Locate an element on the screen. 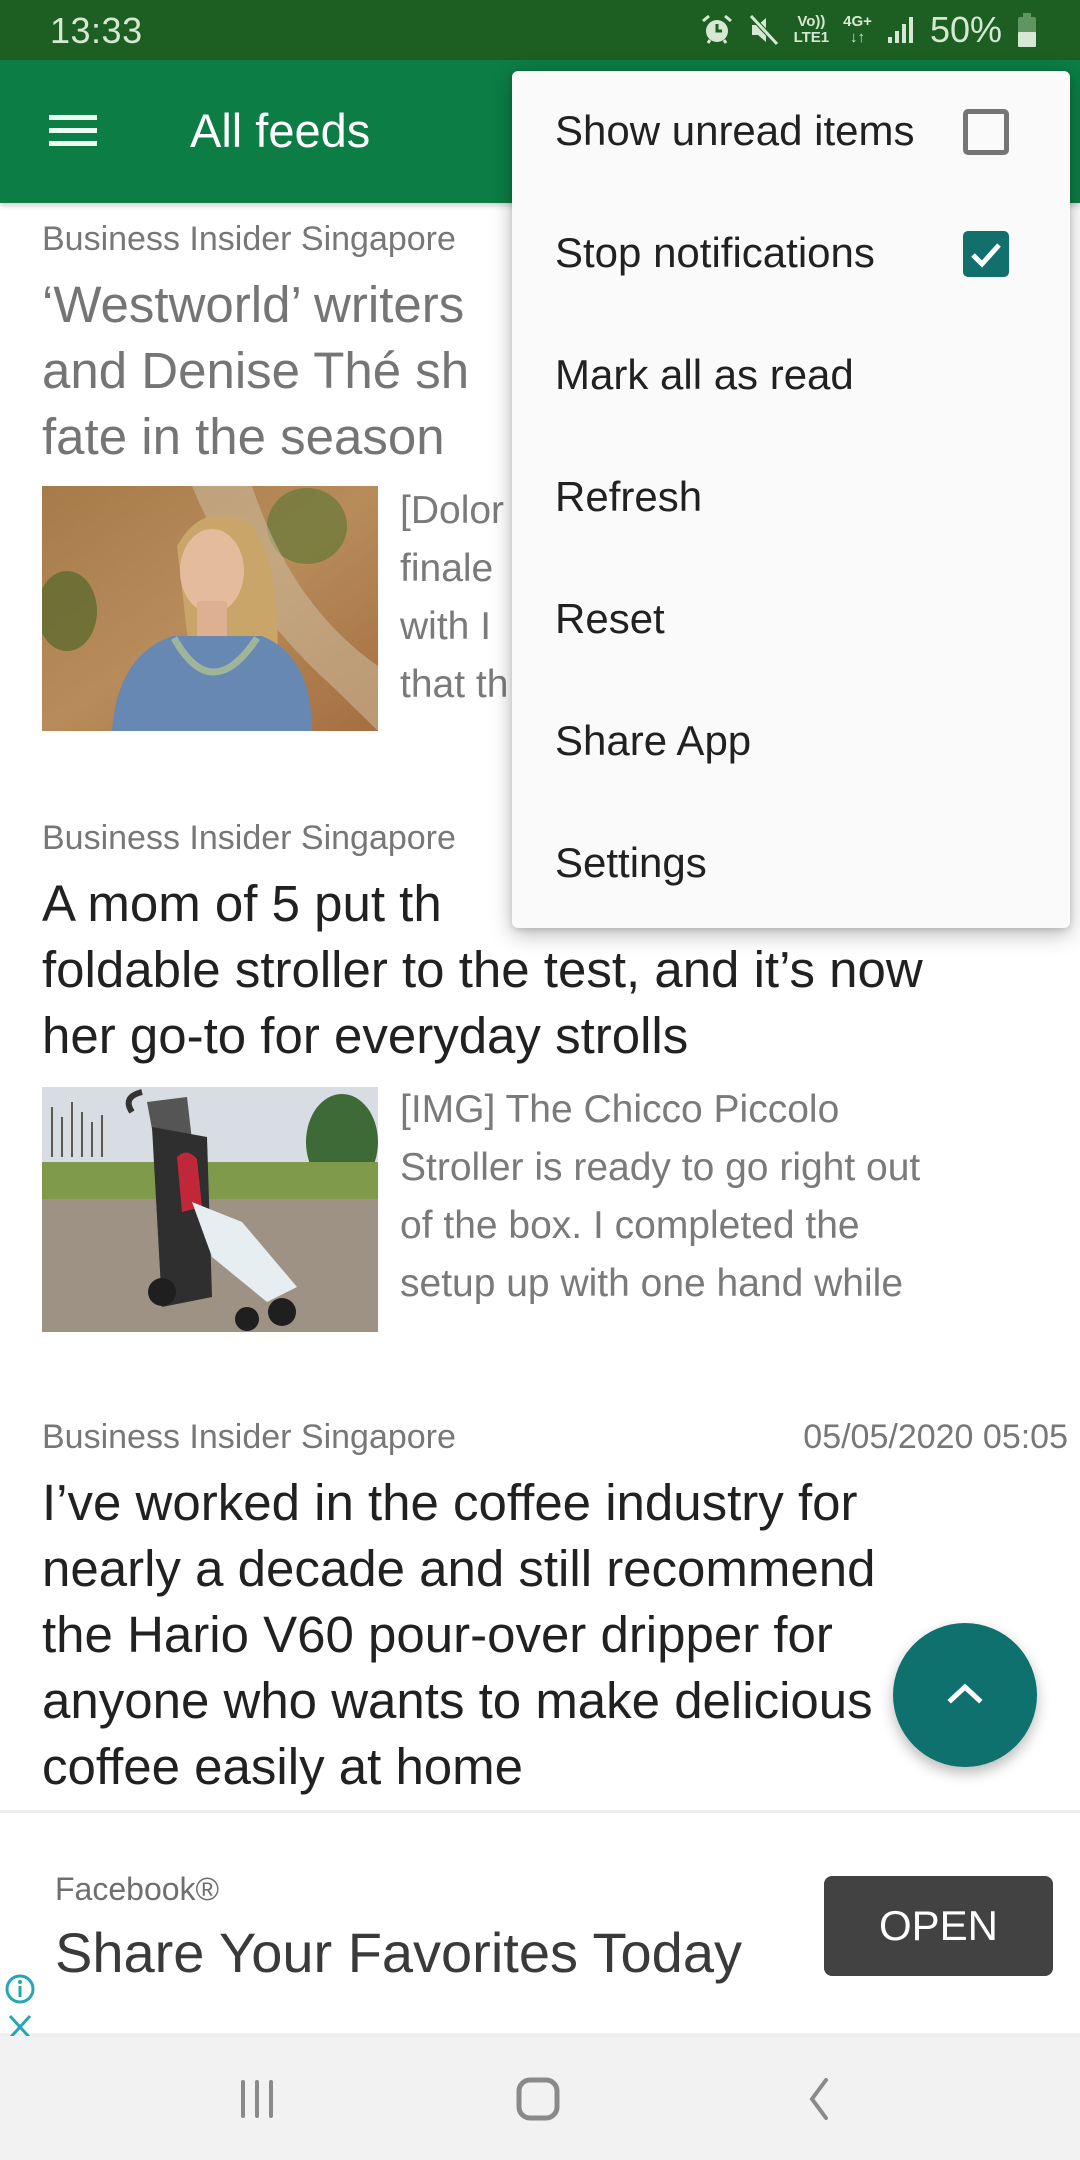 The width and height of the screenshot is (1080, 2160). status-icons: Vo)) LTE1 4G+ ↓↑ 50% is located at coordinates (869, 30).